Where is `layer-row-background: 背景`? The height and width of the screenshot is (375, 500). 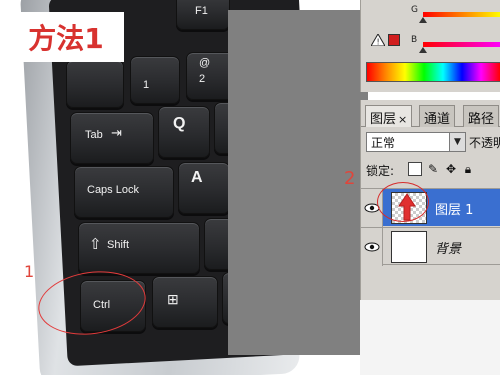 layer-row-background: 背景 is located at coordinates (430, 246).